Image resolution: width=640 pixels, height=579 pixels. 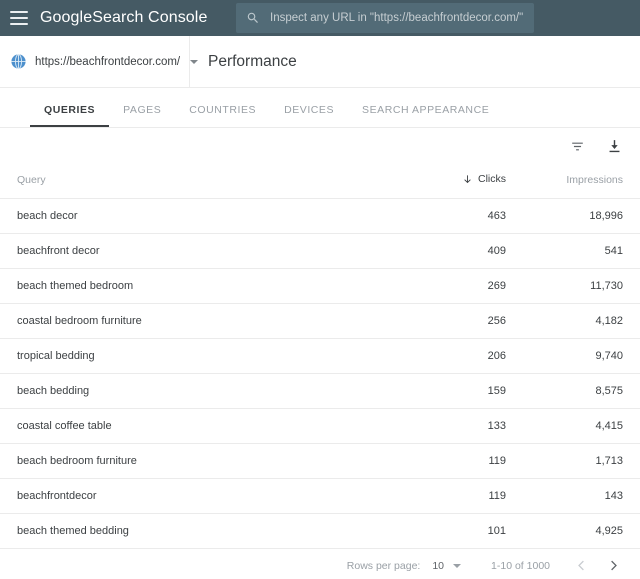 What do you see at coordinates (485, 531) in the screenshot?
I see `cell-clicks: 101` at bounding box center [485, 531].